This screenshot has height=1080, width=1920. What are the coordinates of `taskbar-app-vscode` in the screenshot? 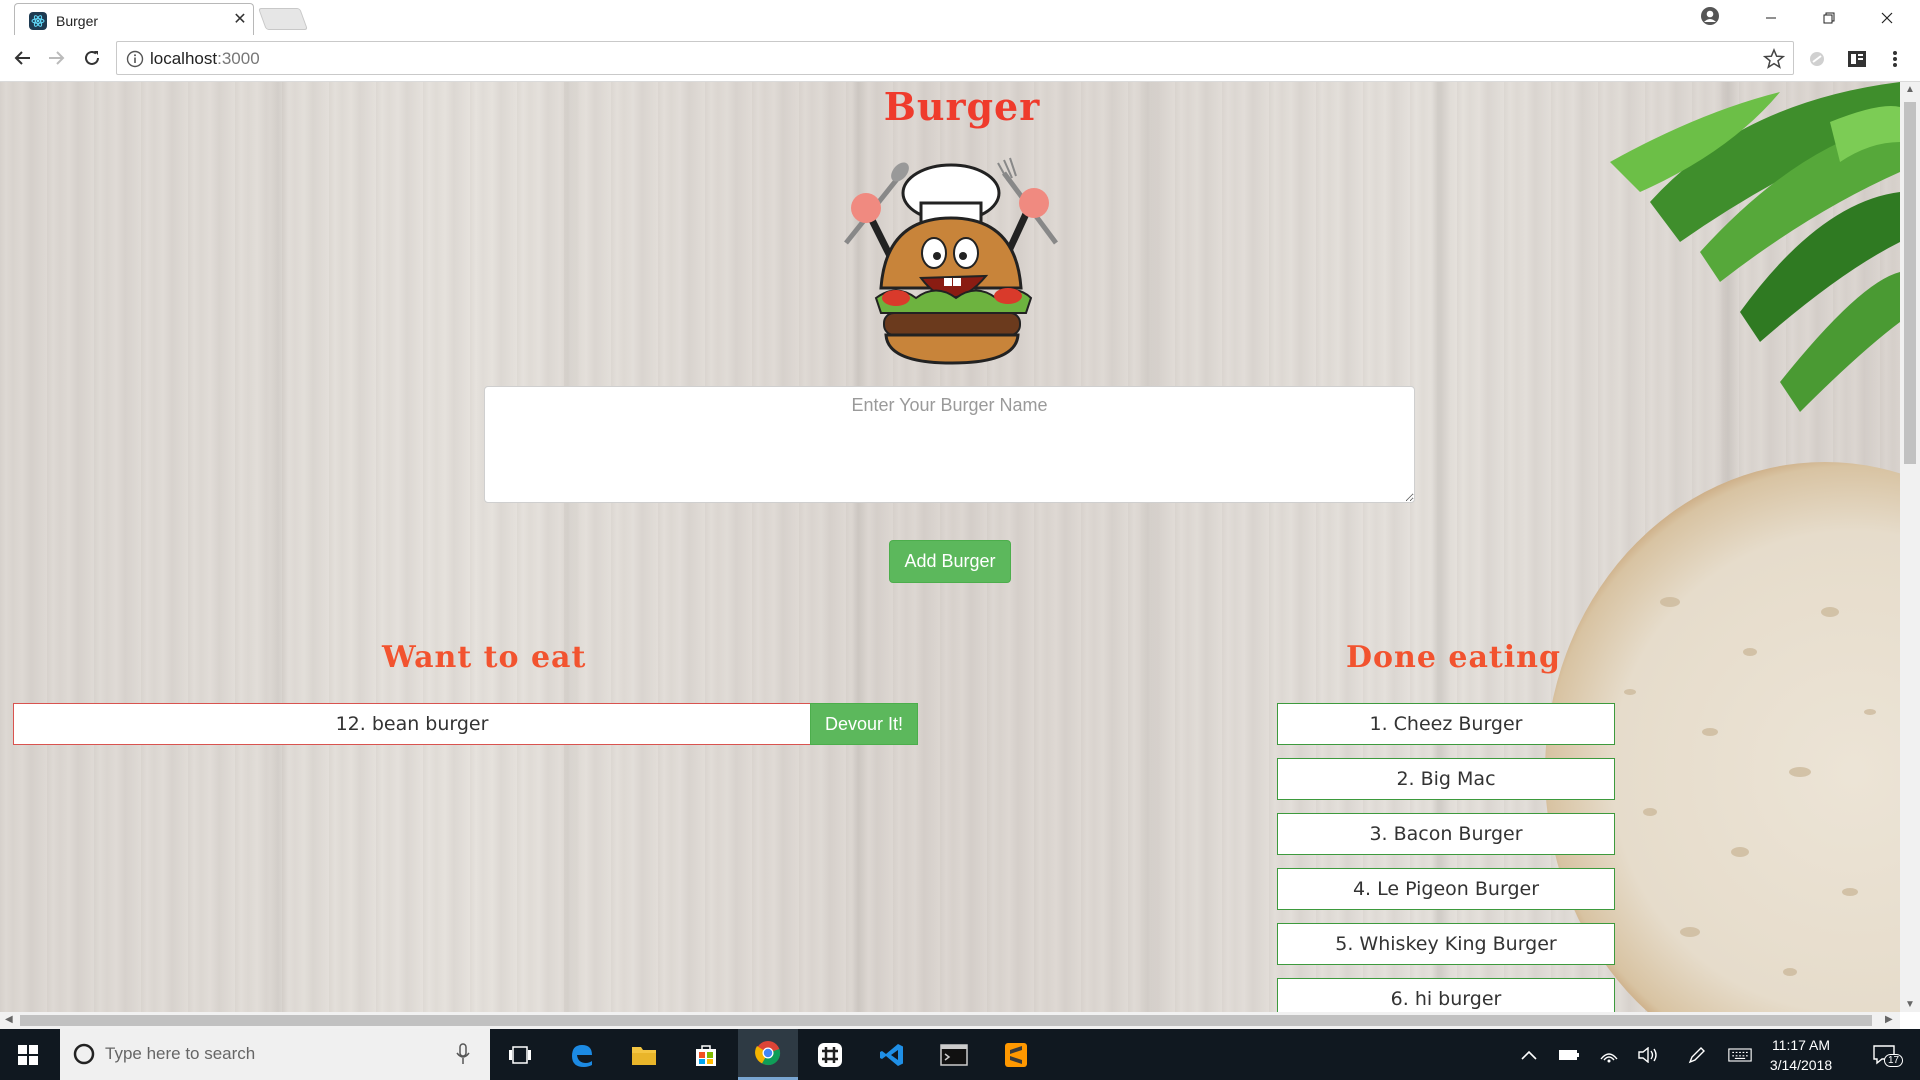 It's located at (892, 1054).